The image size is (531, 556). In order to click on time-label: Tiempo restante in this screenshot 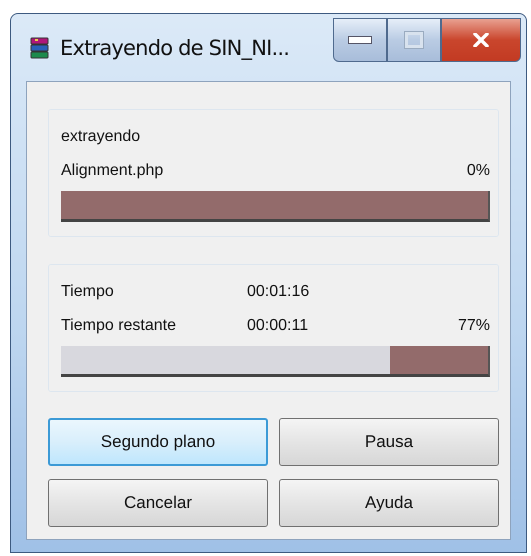, I will do `click(119, 326)`.